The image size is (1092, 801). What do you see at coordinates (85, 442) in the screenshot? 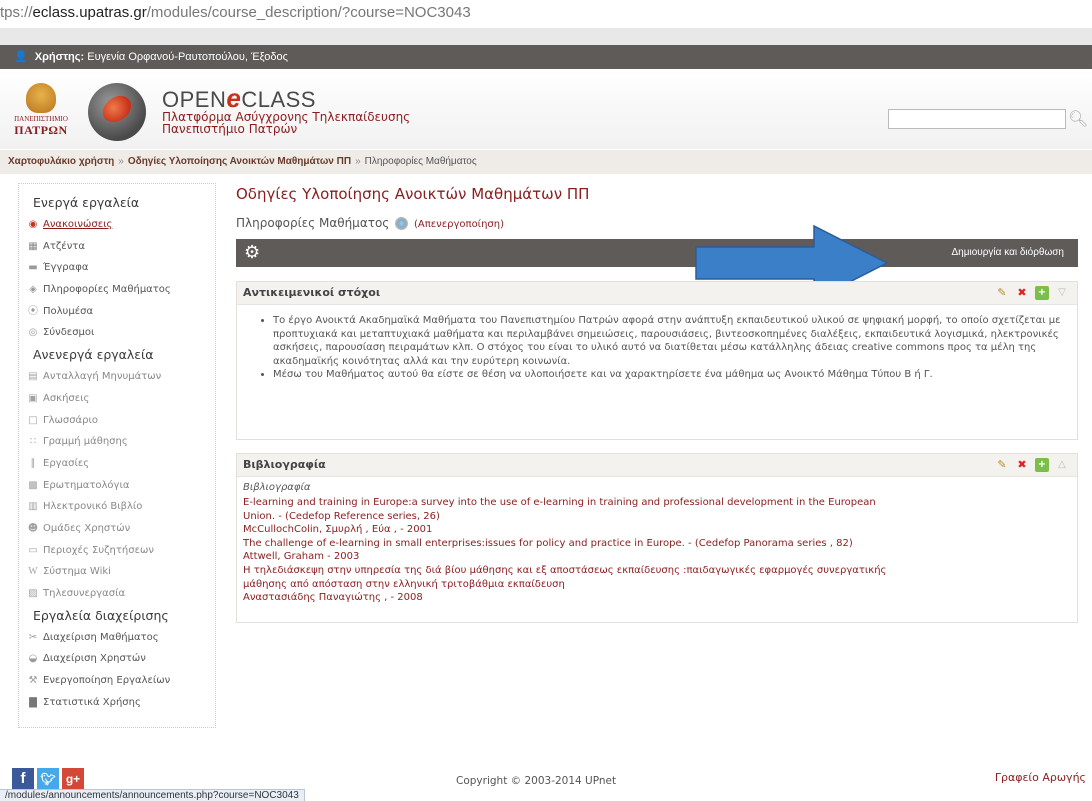
I see `sidebar-item-label: Γραμμή μάθησης` at bounding box center [85, 442].